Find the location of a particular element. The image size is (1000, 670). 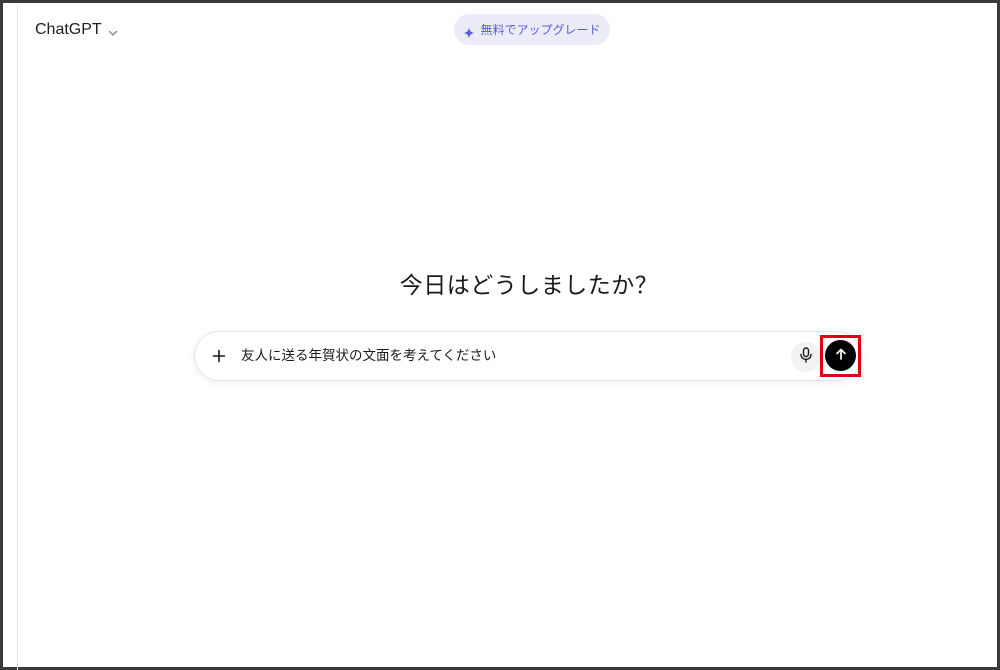

arrow-up-icon is located at coordinates (841, 355).